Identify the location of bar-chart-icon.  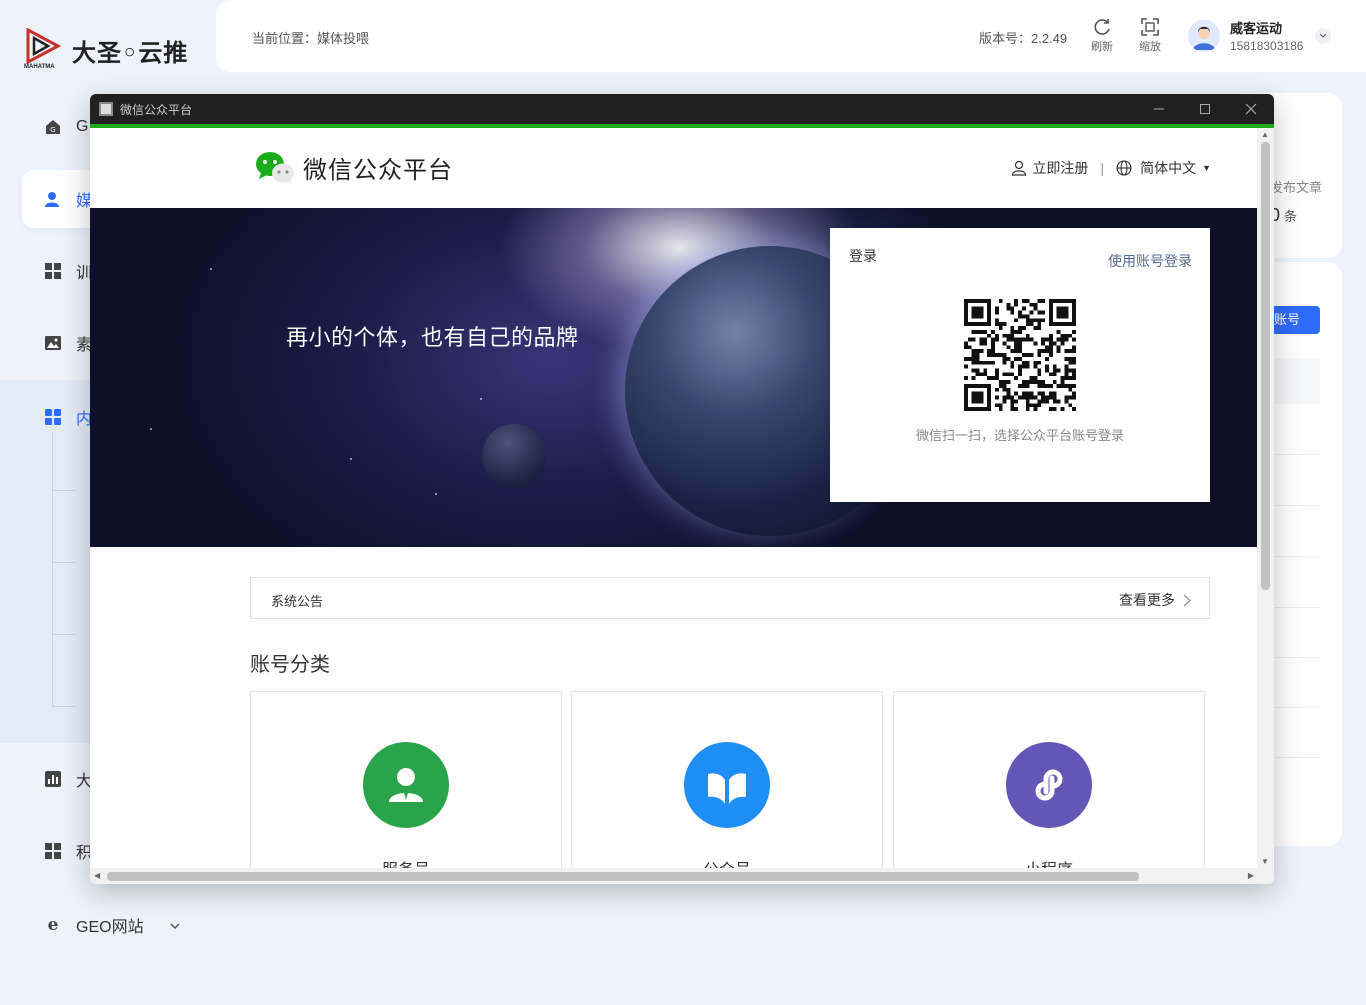
(53, 779).